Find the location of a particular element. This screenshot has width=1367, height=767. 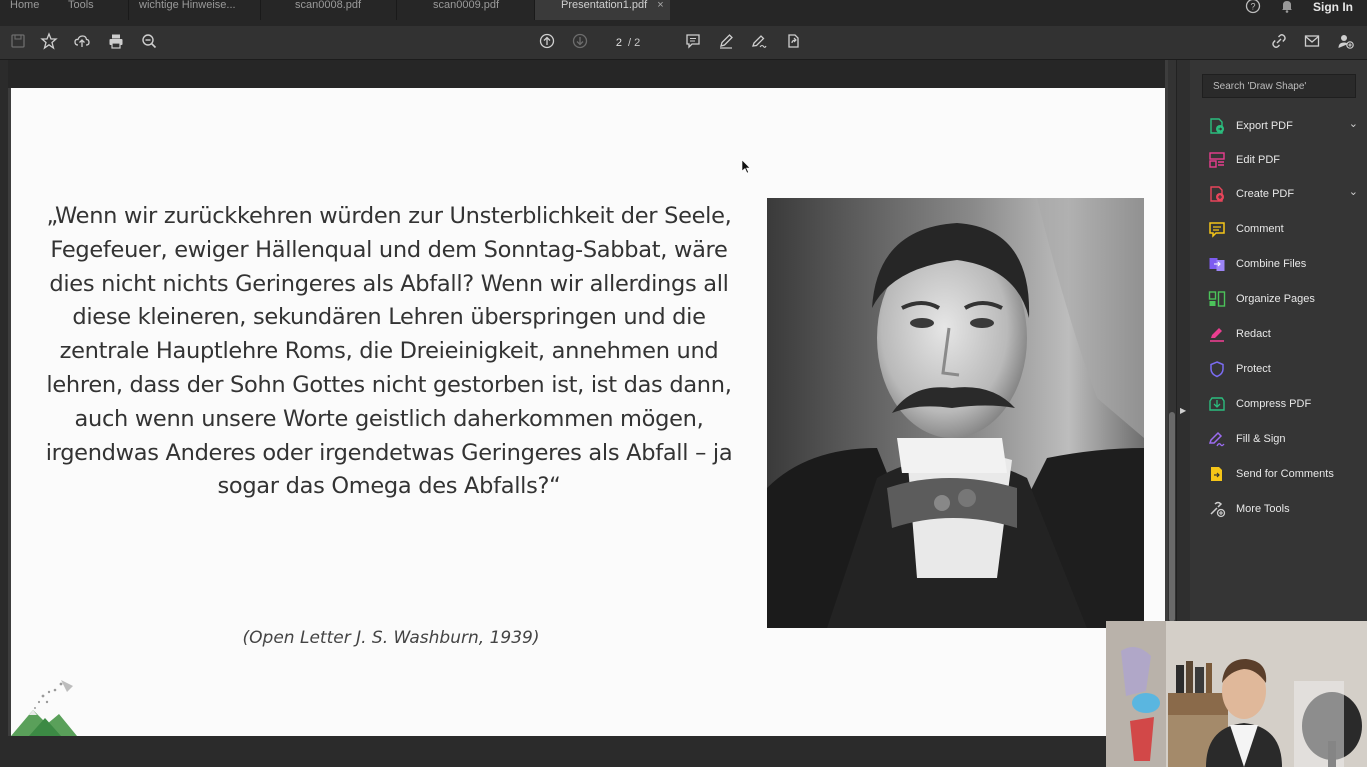

tool-label: Compress PDF is located at coordinates (1274, 404).